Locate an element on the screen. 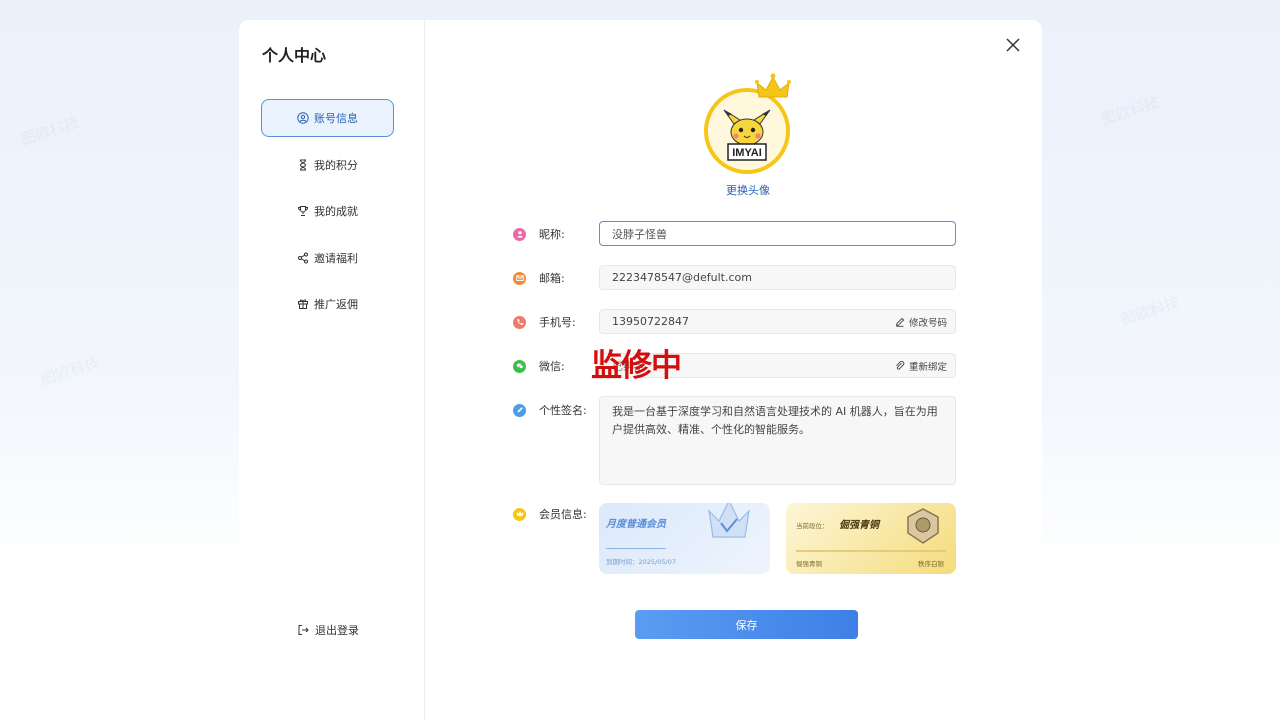 This screenshot has width=1280, height=720. rank-progress-track is located at coordinates (871, 551).